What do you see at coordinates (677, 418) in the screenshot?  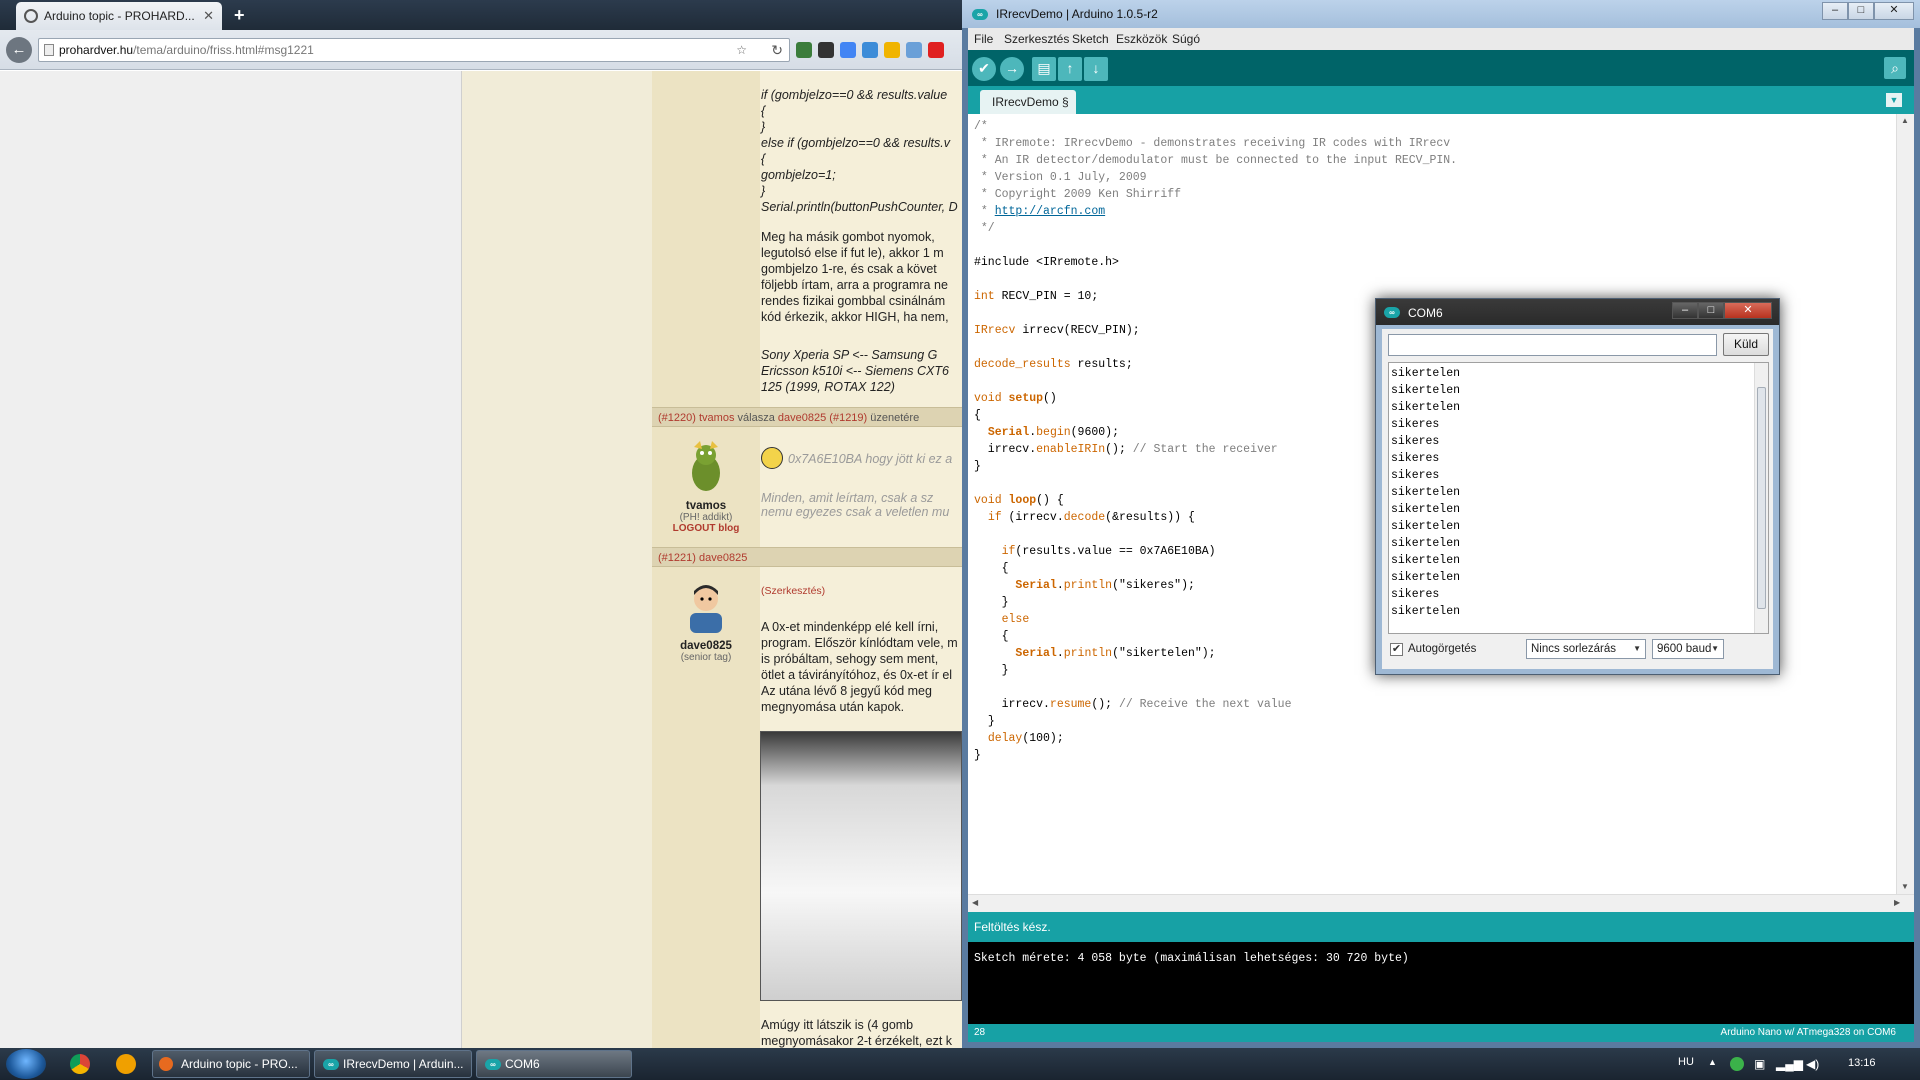 I see `post-id-link: (#1220)` at bounding box center [677, 418].